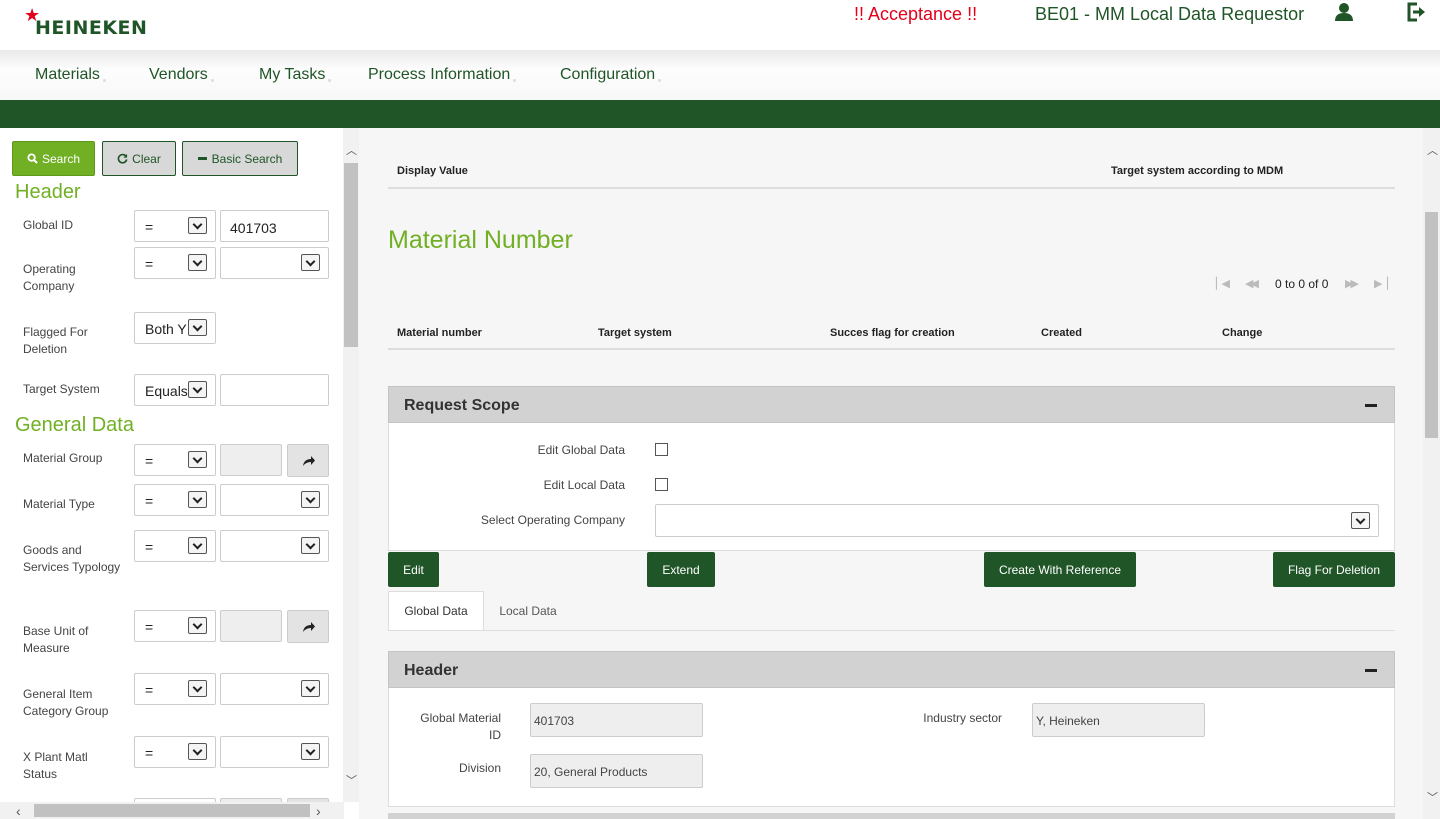 Image resolution: width=1440 pixels, height=819 pixels. What do you see at coordinates (274, 500) in the screenshot?
I see `material-type-value-select` at bounding box center [274, 500].